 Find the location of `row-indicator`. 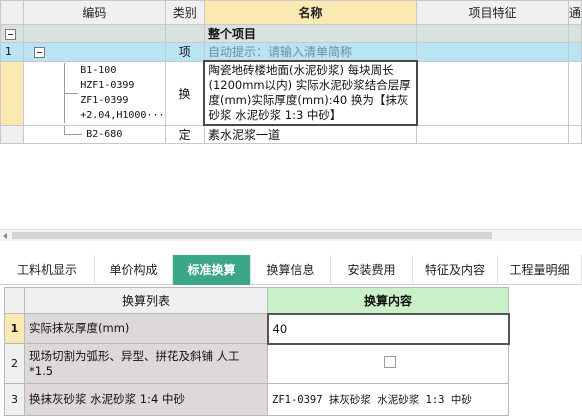

row-indicator is located at coordinates (12, 93).